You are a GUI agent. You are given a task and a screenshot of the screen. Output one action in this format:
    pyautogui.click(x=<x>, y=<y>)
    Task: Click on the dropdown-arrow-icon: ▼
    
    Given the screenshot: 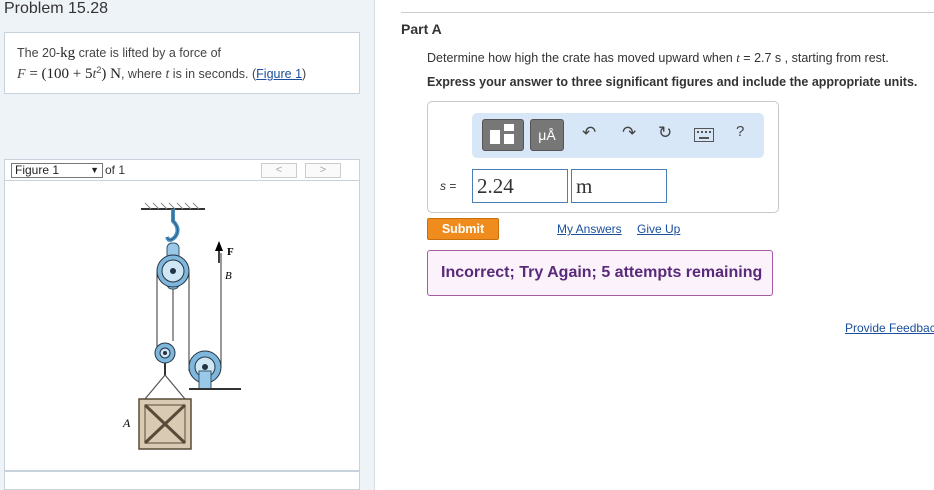 What is the action you would take?
    pyautogui.click(x=94, y=170)
    